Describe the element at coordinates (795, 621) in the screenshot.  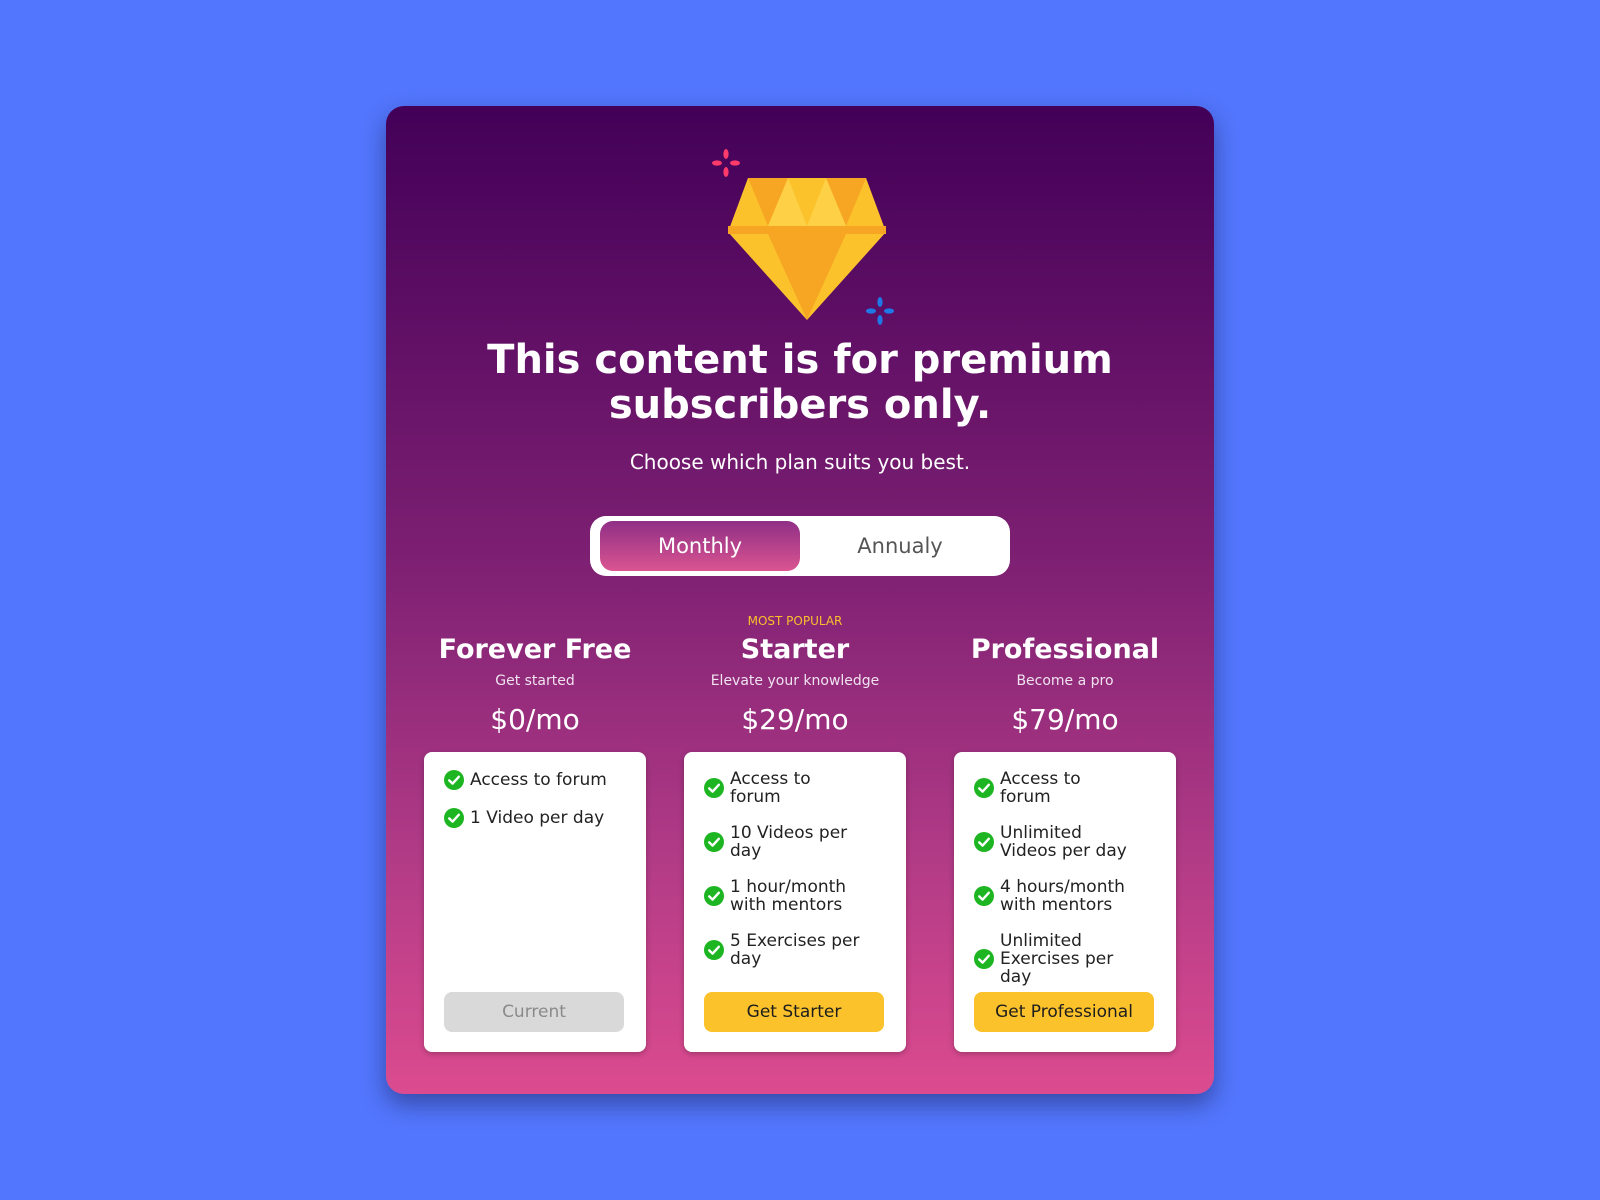
I see `most-popular-badge: MOST POPULAR` at that location.